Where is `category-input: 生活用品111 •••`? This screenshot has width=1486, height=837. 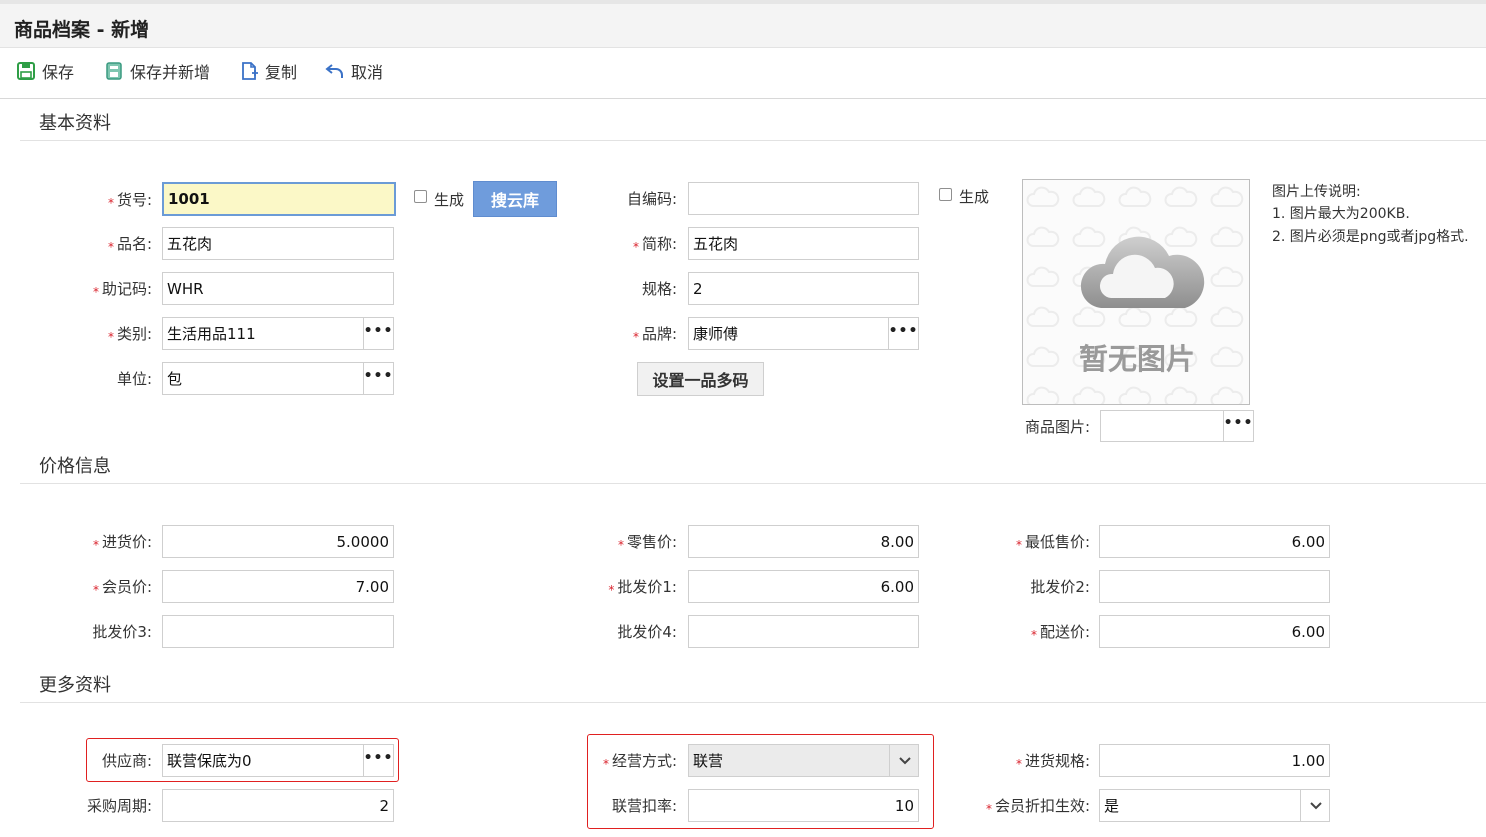 category-input: 生活用品111 ••• is located at coordinates (278, 333).